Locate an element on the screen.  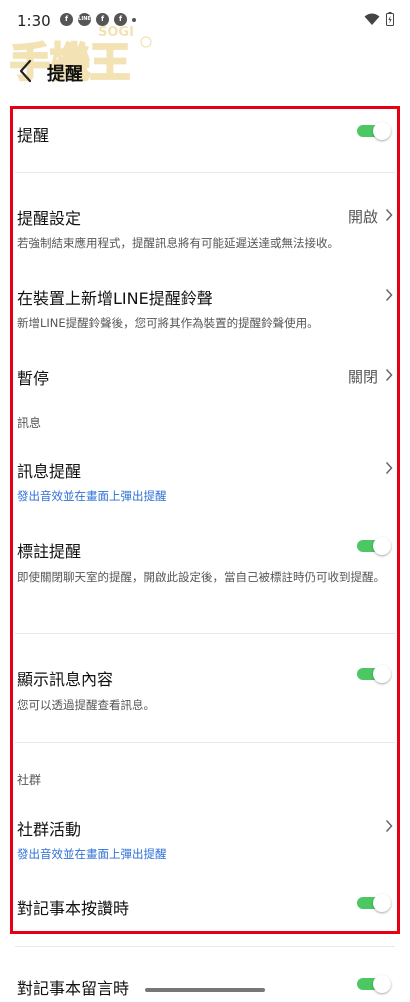
message-notify-row: 訊息提醒 發出音效並在畫面上彈出提醒 is located at coordinates (205, 480).